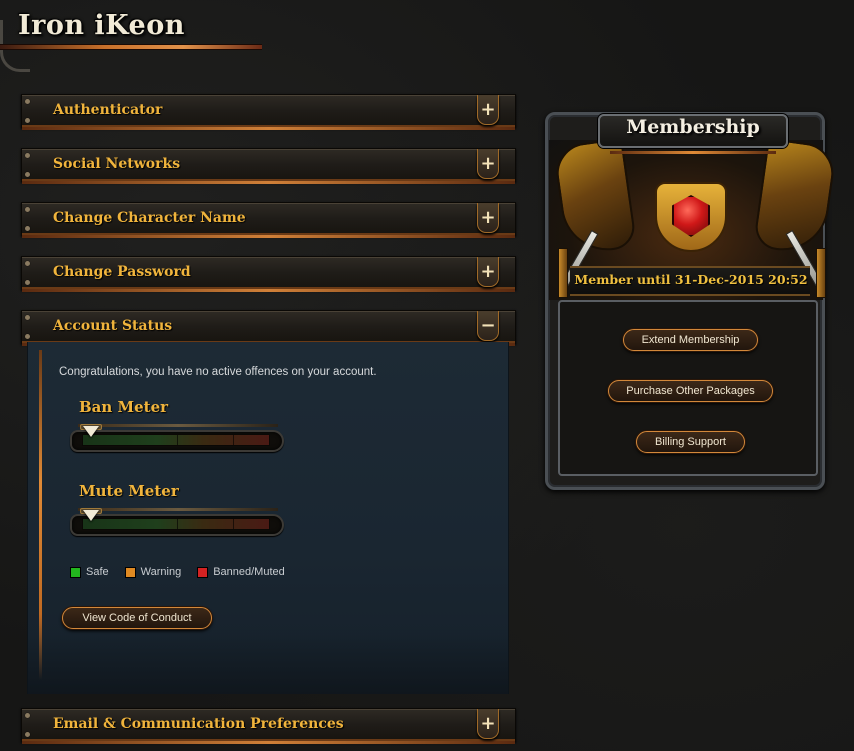 The height and width of the screenshot is (751, 854). Describe the element at coordinates (101, 25) in the screenshot. I see `player-name-title: Iron iKeon` at that location.